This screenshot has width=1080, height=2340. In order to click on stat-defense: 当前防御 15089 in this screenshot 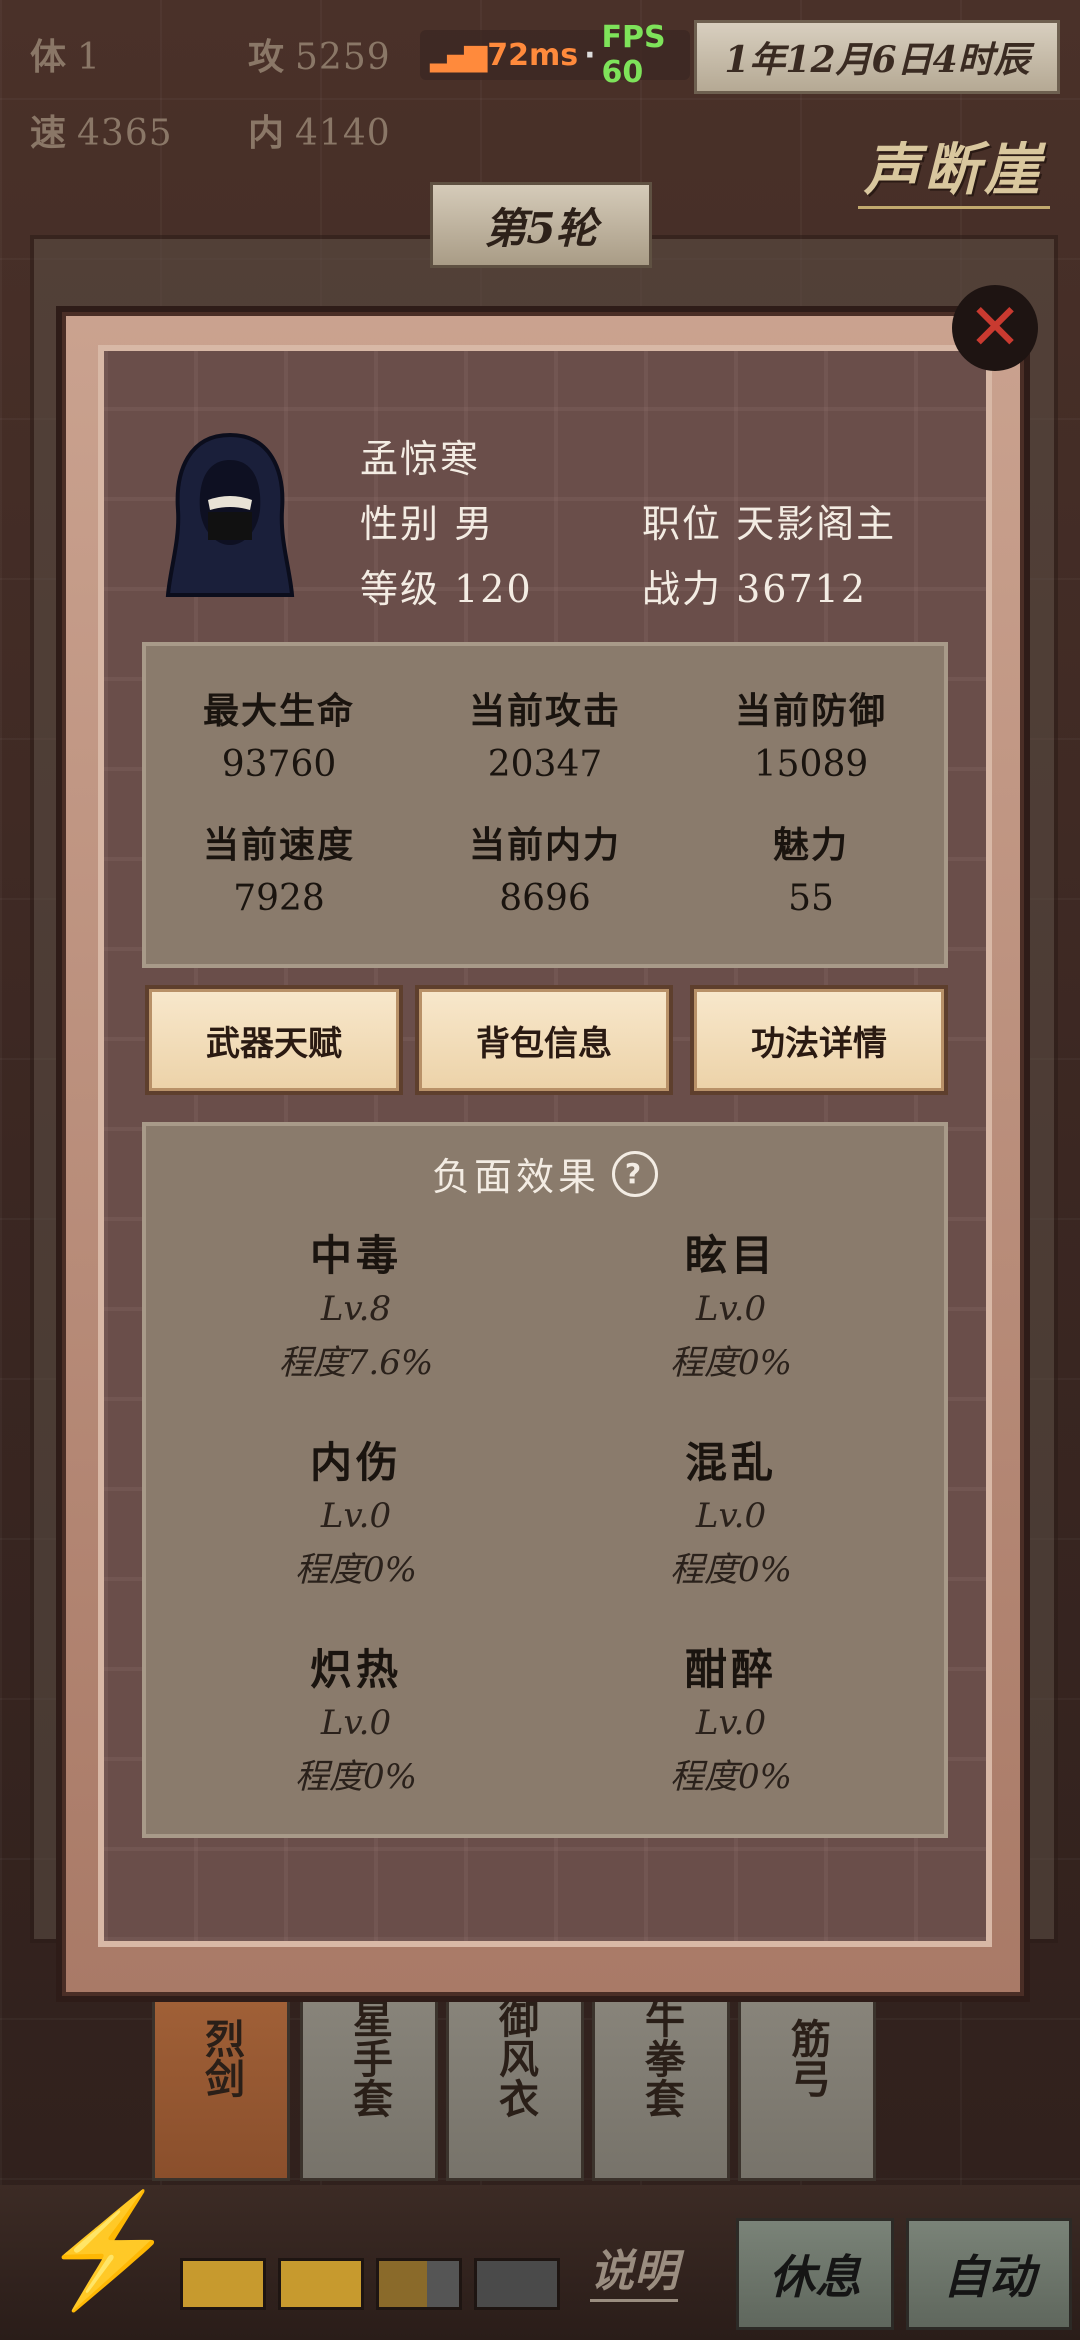, I will do `click(810, 737)`.